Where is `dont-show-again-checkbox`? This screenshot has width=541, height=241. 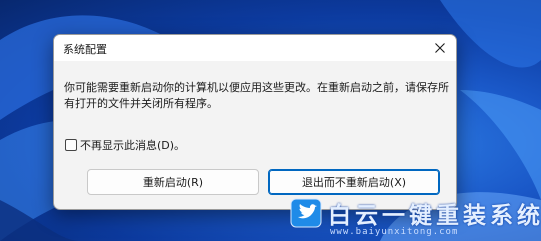 dont-show-again-checkbox is located at coordinates (71, 145).